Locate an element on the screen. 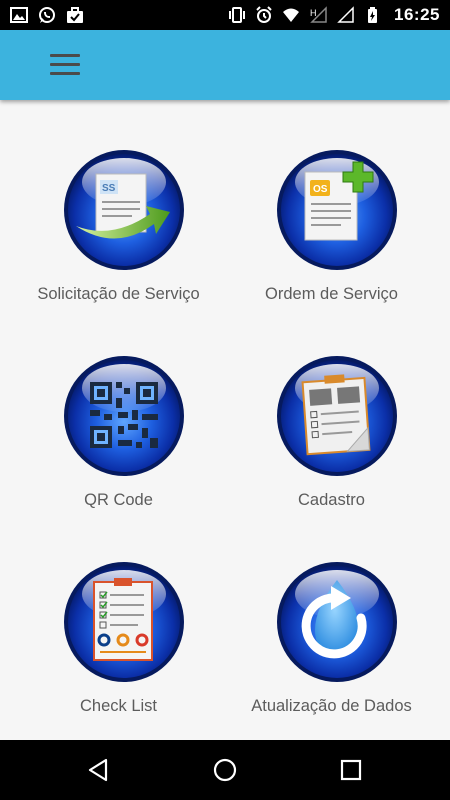 Image resolution: width=450 pixels, height=800 pixels. tile-label: Ordem de Serviço is located at coordinates (331, 294).